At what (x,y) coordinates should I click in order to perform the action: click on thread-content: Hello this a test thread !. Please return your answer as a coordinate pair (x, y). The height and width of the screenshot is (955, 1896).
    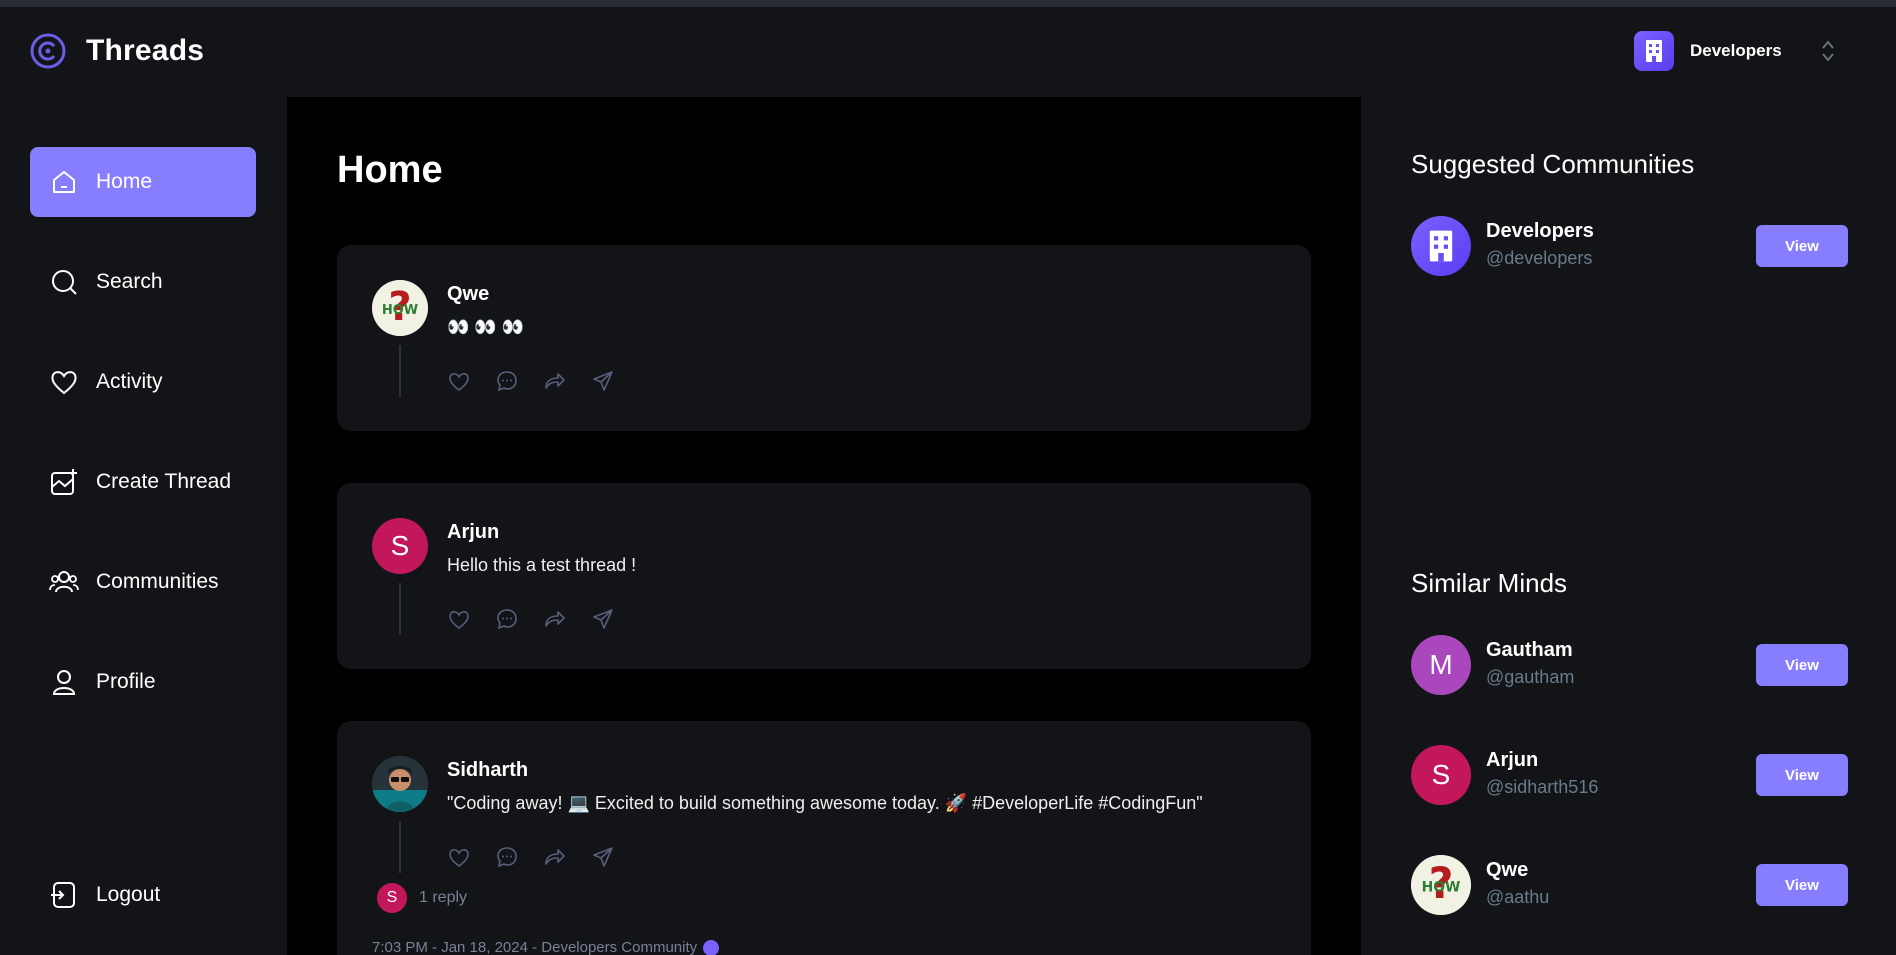
    Looking at the image, I should click on (542, 565).